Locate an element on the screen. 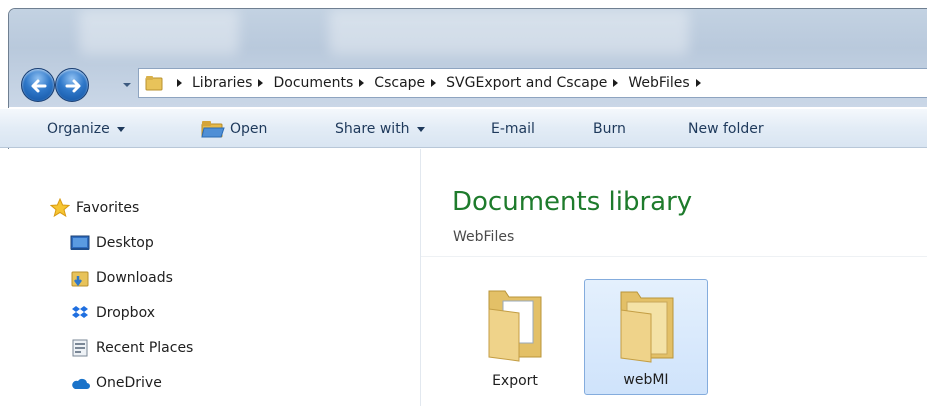 This screenshot has width=927, height=406. nav-item-recent-places: Recent Places is located at coordinates (131, 348).